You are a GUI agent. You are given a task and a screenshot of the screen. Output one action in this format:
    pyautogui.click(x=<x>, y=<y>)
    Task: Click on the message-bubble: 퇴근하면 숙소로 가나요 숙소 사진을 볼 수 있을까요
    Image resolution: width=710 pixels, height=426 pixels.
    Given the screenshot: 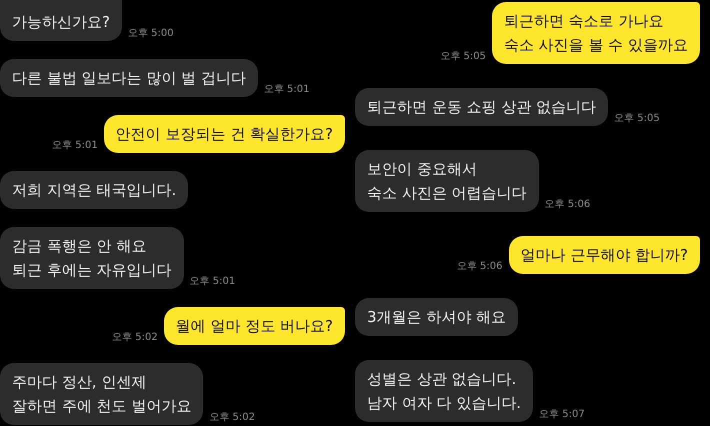 What is the action you would take?
    pyautogui.click(x=596, y=33)
    